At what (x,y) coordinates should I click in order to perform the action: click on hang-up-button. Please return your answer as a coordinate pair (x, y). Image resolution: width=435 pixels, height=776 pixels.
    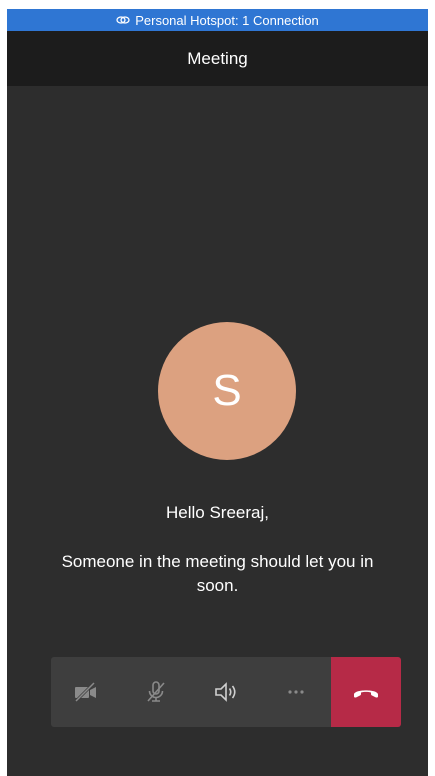
    Looking at the image, I should click on (366, 692).